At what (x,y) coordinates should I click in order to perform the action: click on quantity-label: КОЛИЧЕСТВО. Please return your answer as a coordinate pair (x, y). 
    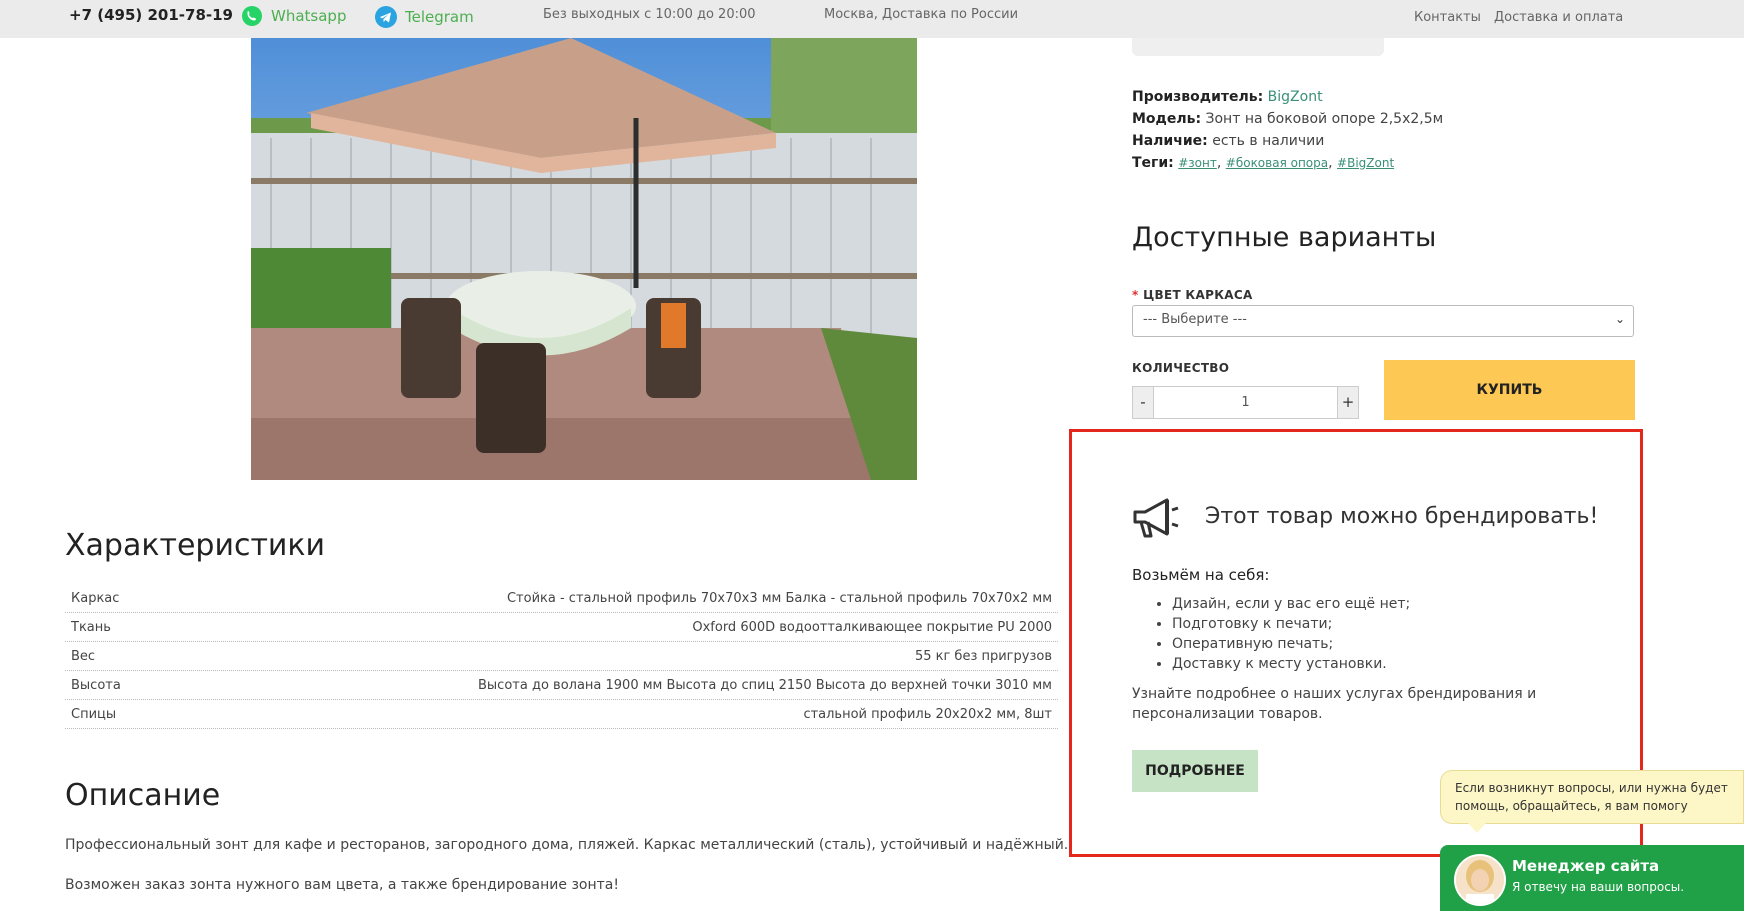
    Looking at the image, I should click on (1181, 368).